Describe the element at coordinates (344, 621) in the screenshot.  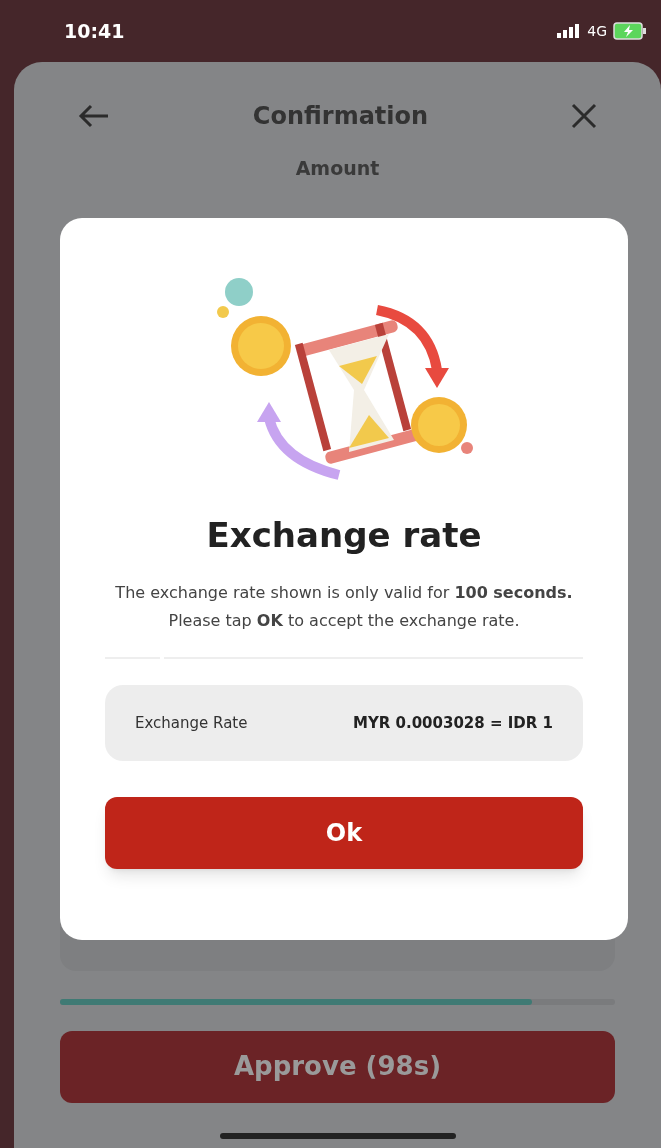
I see `dialog-instruction: Please tap OK to accept the exchange rate.` at that location.